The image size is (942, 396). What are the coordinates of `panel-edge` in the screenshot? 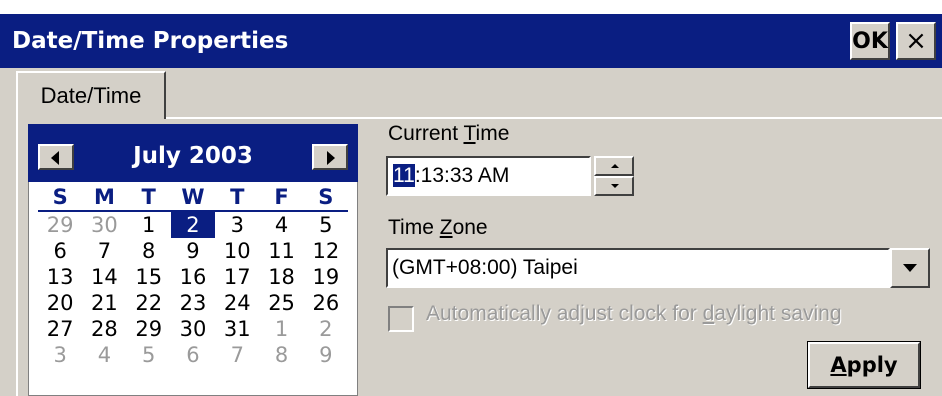 It's located at (17, 256).